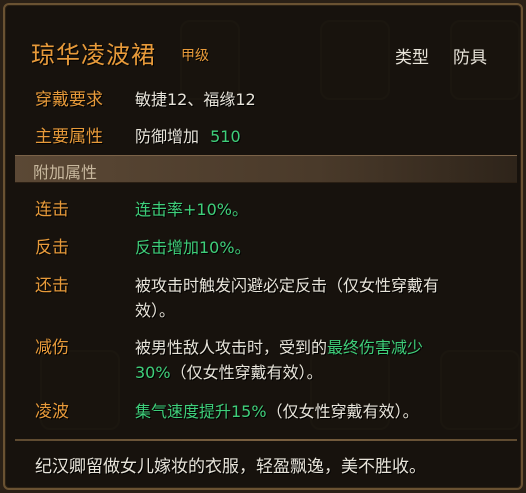 Image resolution: width=526 pixels, height=493 pixels. Describe the element at coordinates (375, 347) in the screenshot. I see `damage-reduction-highlight: 最终伤害减少` at that location.